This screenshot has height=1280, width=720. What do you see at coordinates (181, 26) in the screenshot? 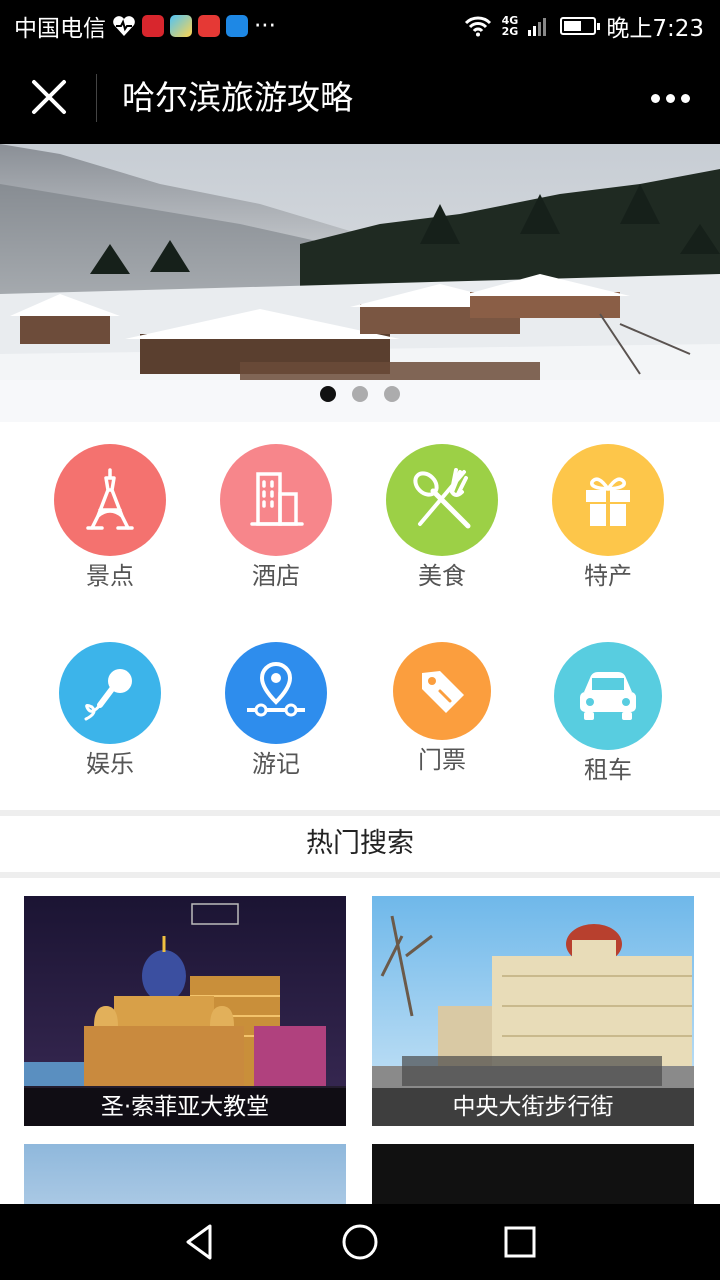
I see `video-app-icon` at bounding box center [181, 26].